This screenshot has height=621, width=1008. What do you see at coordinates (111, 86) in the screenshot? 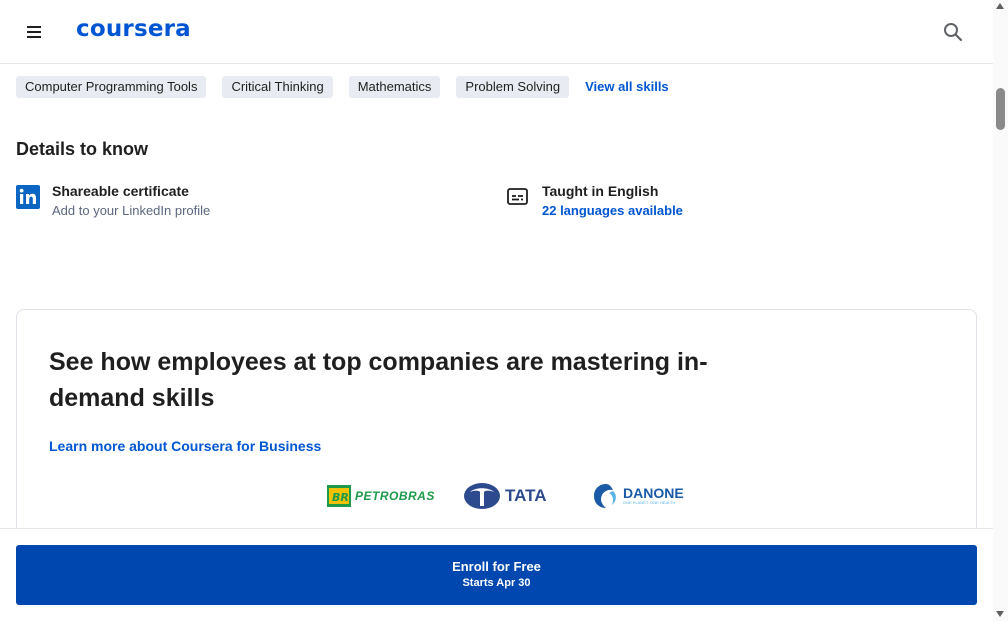
I see `skill-chip: Computer Programming Tools` at bounding box center [111, 86].